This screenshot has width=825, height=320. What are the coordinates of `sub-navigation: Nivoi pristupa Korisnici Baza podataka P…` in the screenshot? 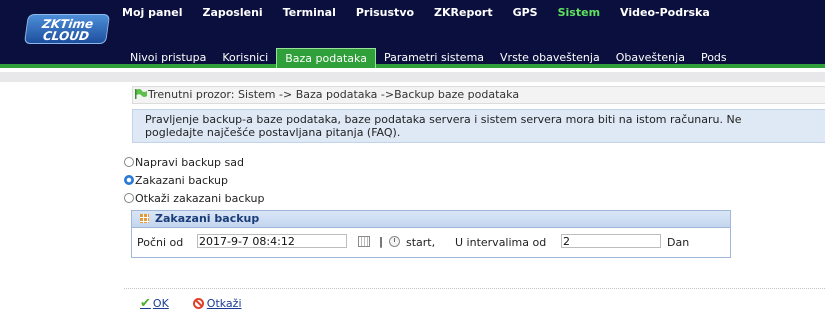 It's located at (412, 56).